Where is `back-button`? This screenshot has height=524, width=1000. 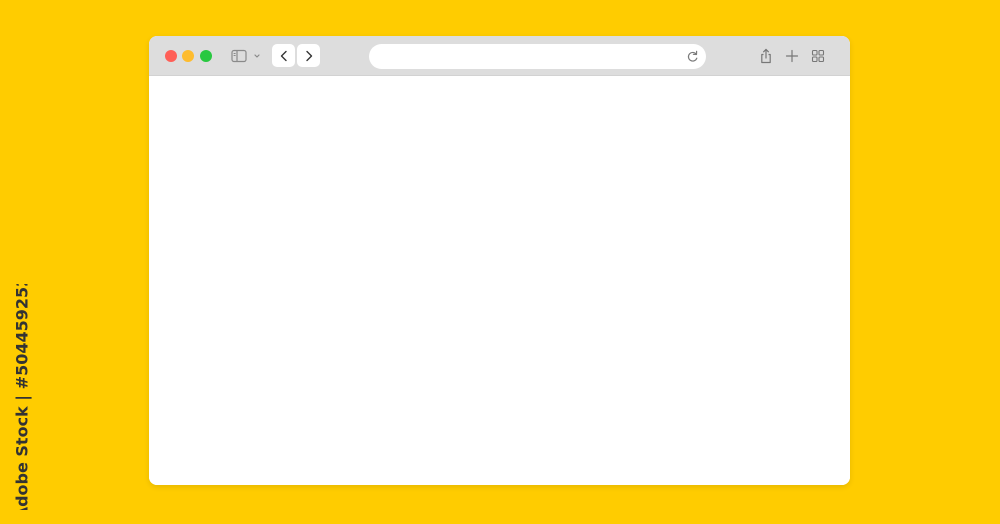
back-button is located at coordinates (283, 55).